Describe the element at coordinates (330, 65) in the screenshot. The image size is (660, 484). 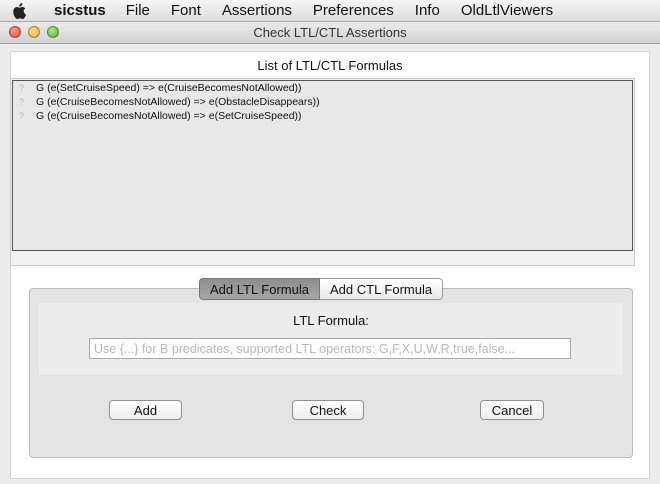
I see `formula-list-title: List of LTL/CTL Formulas` at that location.